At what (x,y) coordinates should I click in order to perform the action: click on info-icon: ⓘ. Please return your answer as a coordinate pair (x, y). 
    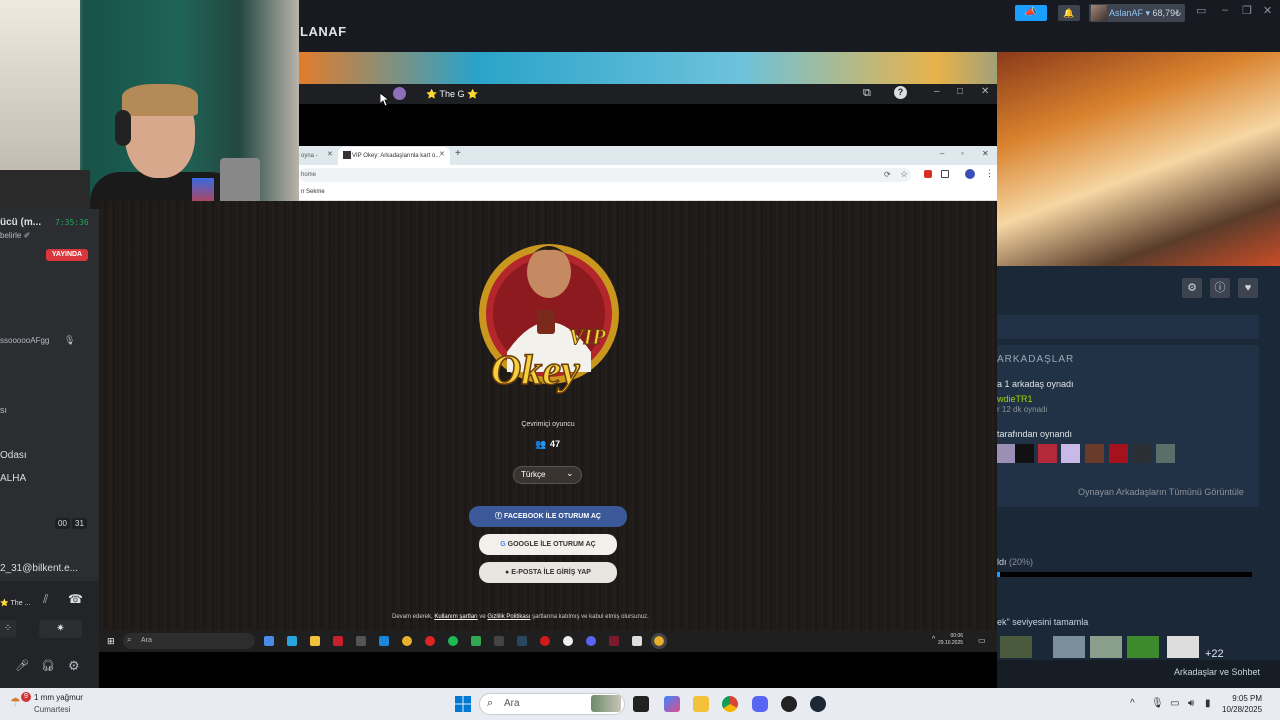
    Looking at the image, I should click on (1220, 288).